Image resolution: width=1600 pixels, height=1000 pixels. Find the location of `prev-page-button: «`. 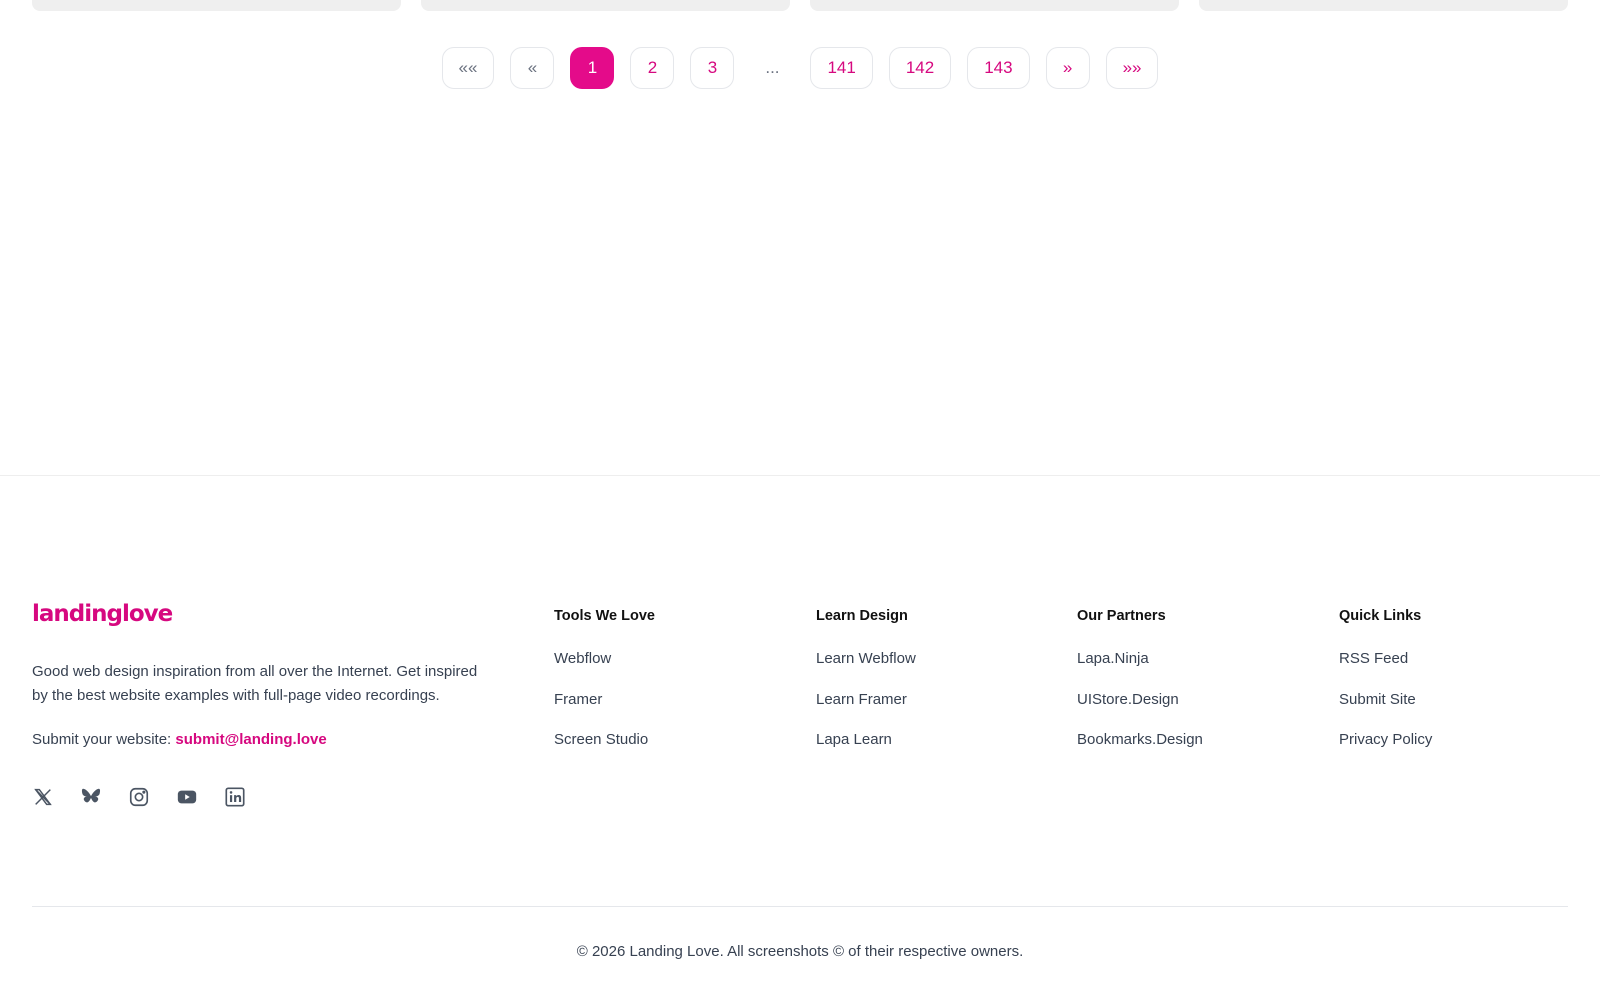

prev-page-button: « is located at coordinates (532, 68).